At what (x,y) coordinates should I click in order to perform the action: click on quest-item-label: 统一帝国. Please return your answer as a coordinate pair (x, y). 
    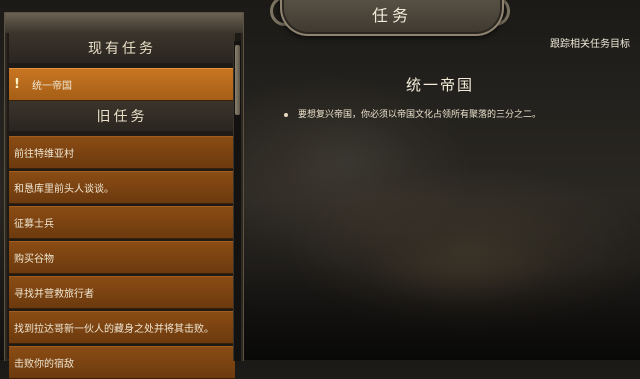
    Looking at the image, I should click on (52, 86).